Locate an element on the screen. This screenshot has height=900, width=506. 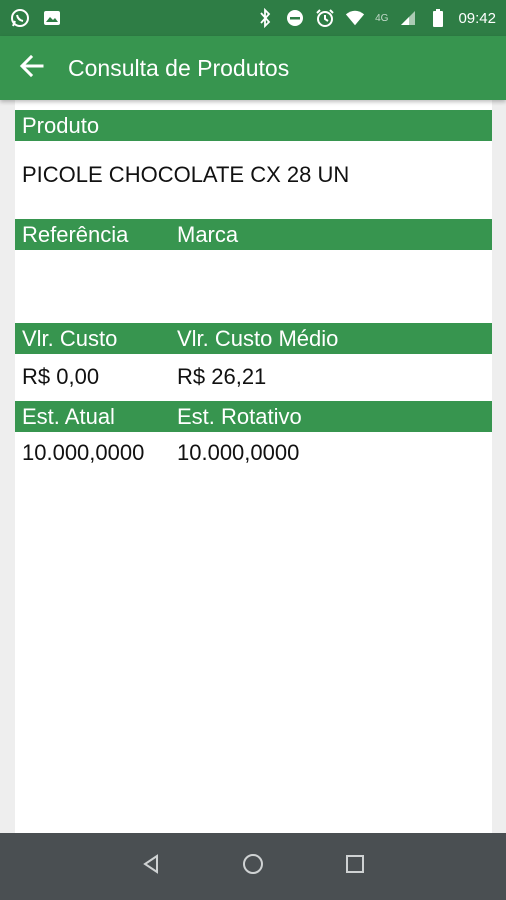
status-bar: 4G 09:42 is located at coordinates (253, 18).